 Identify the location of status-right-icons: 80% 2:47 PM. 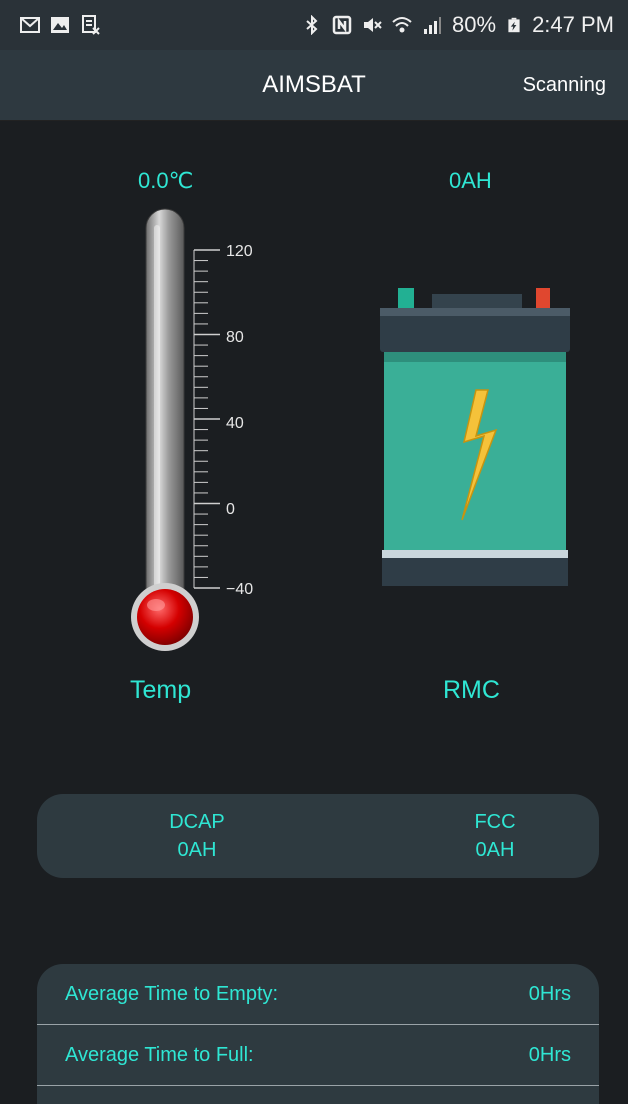
(458, 25).